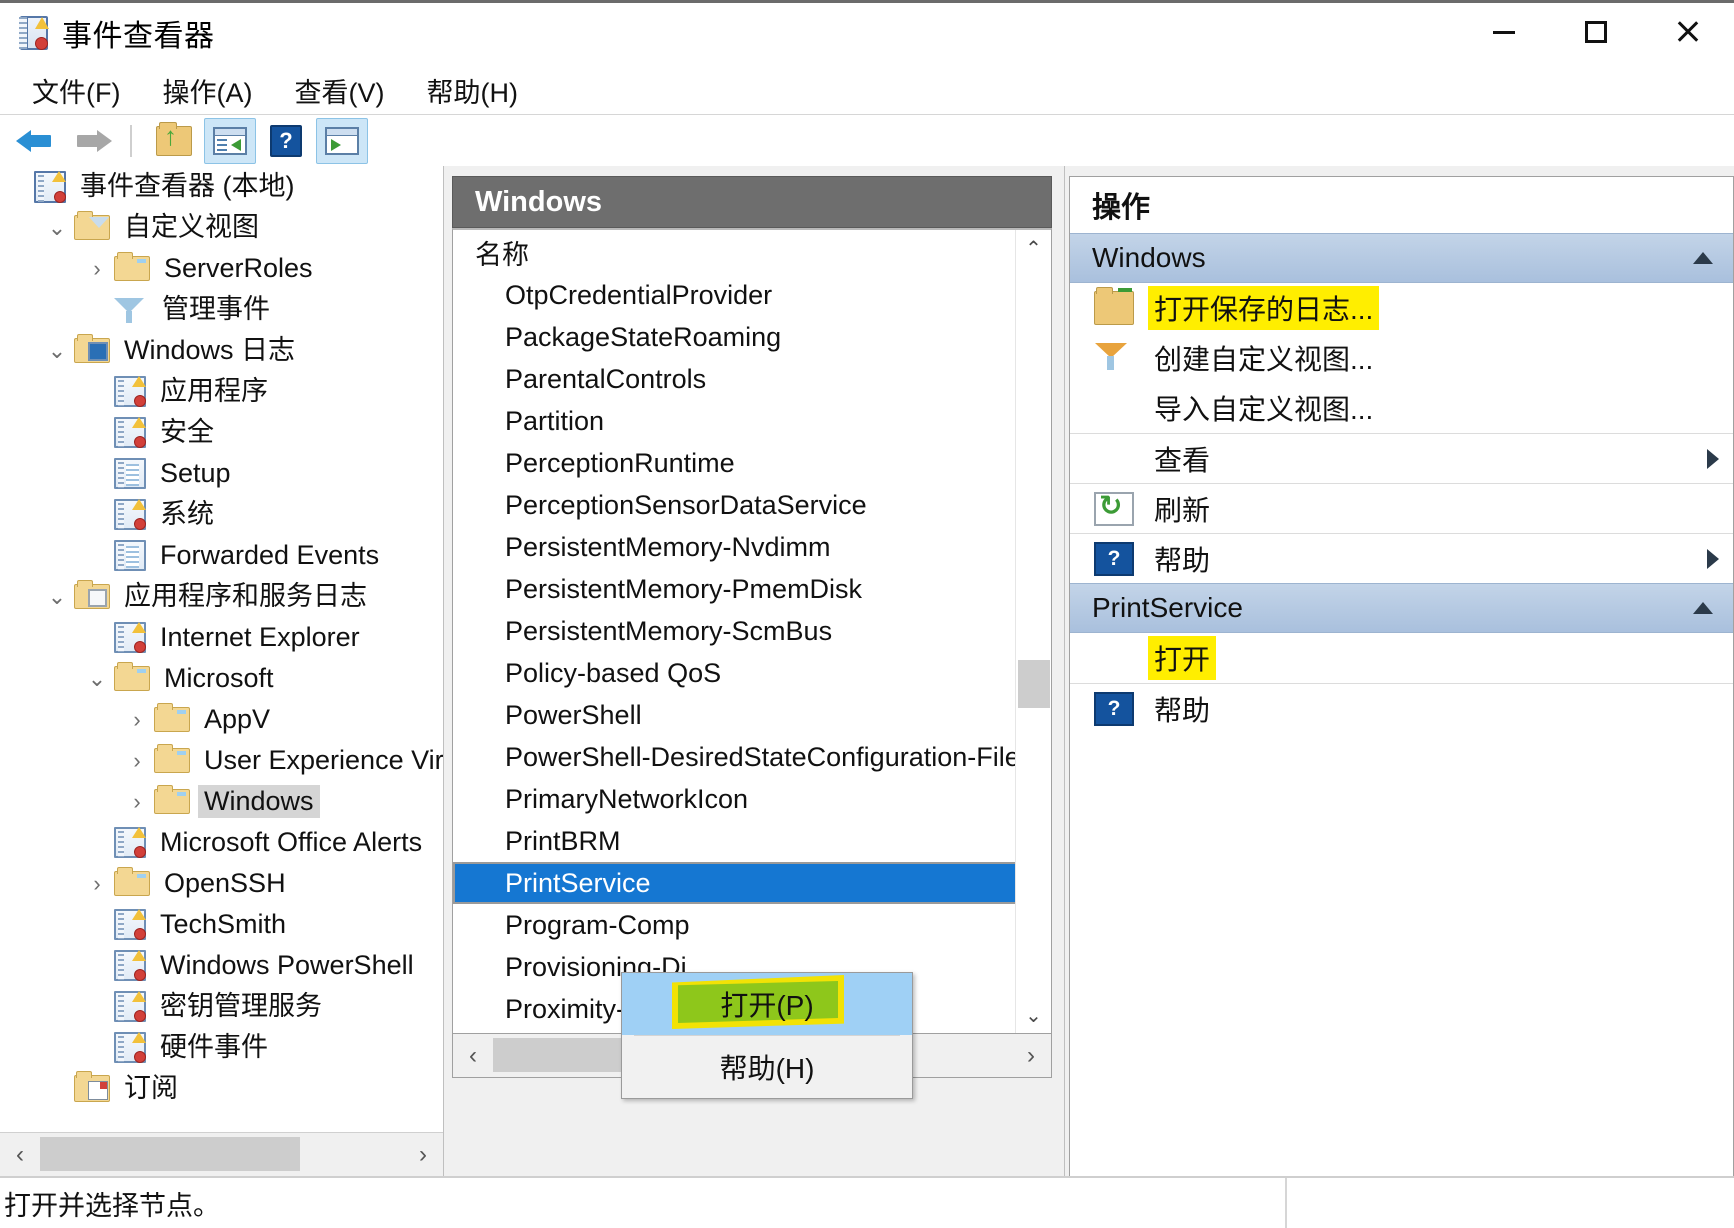  Describe the element at coordinates (752, 337) in the screenshot. I see `list-row: PackageStateRoaming` at that location.